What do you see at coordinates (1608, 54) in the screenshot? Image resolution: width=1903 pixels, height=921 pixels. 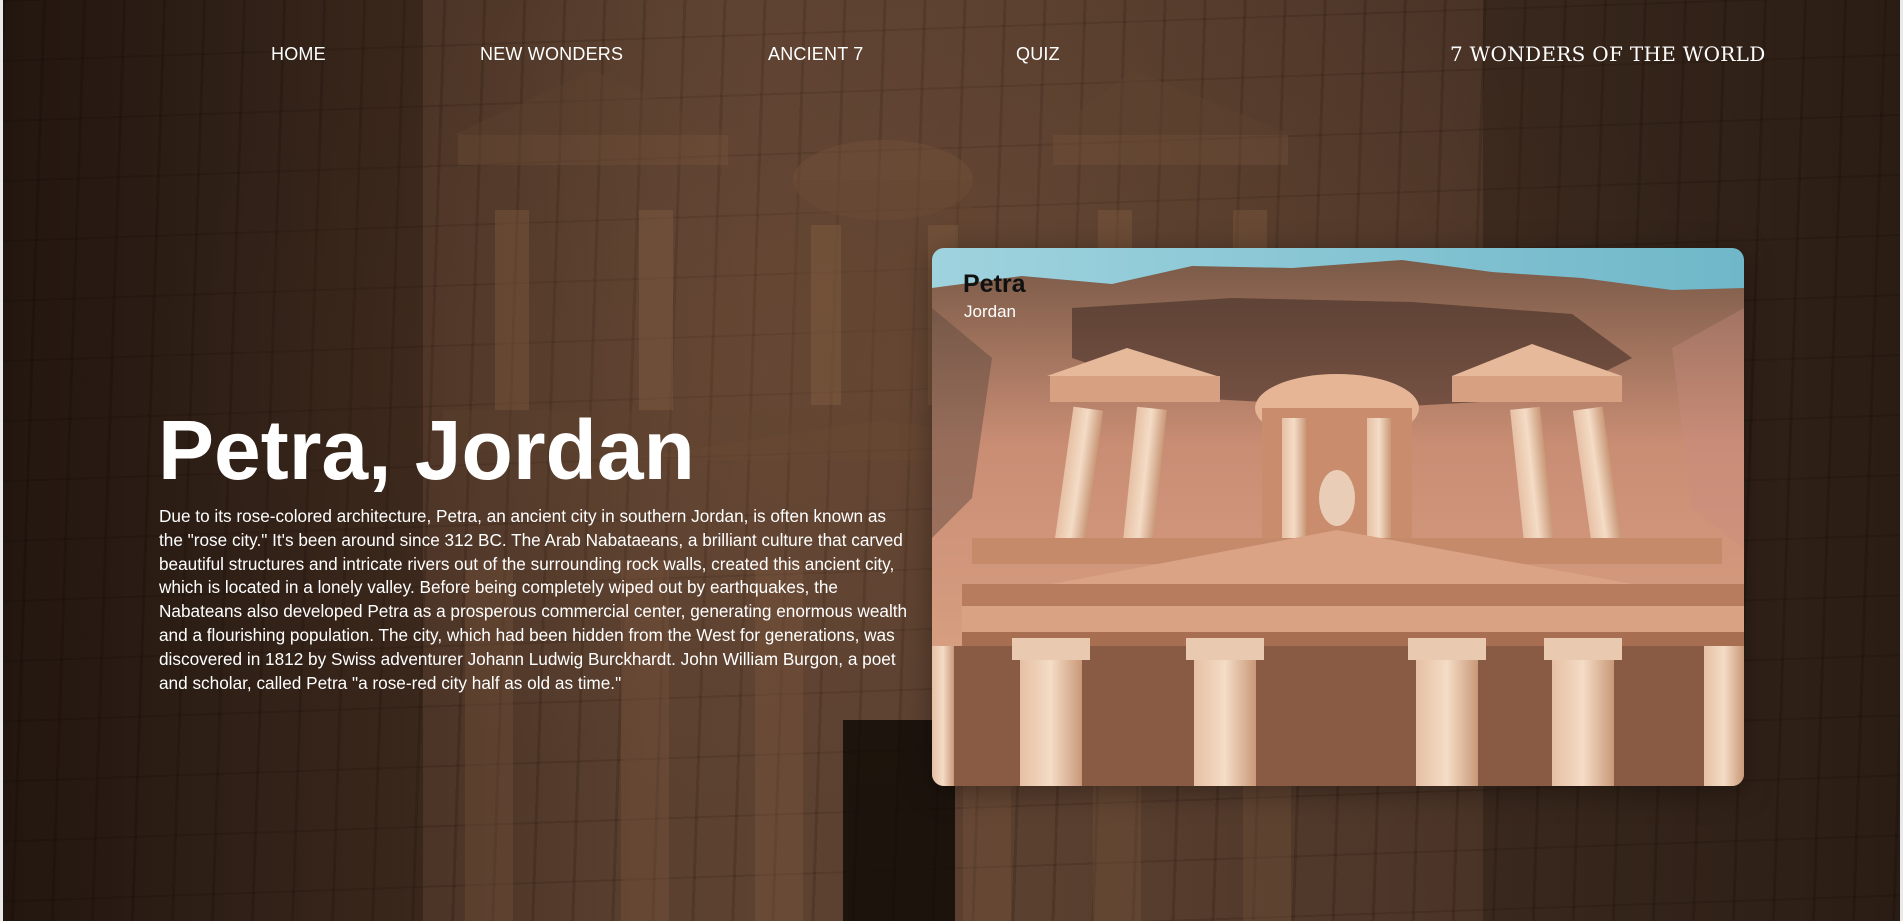 I see `site-brand: 7 WONDERS OF THE WORLD` at bounding box center [1608, 54].